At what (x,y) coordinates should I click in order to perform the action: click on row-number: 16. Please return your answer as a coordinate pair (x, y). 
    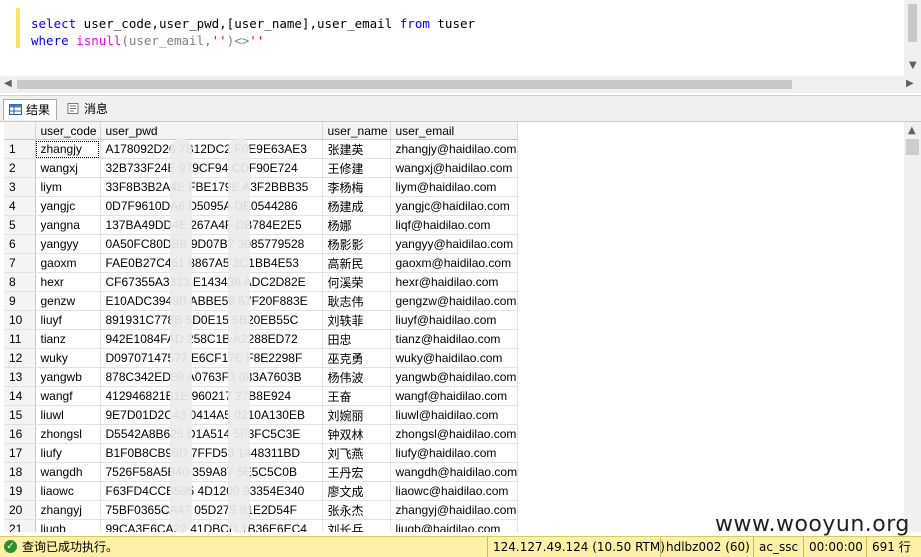
    Looking at the image, I should click on (20, 434).